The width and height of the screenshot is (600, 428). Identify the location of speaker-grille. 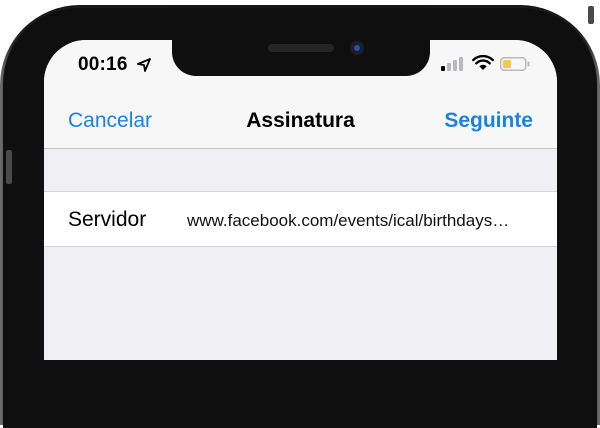
(301, 48).